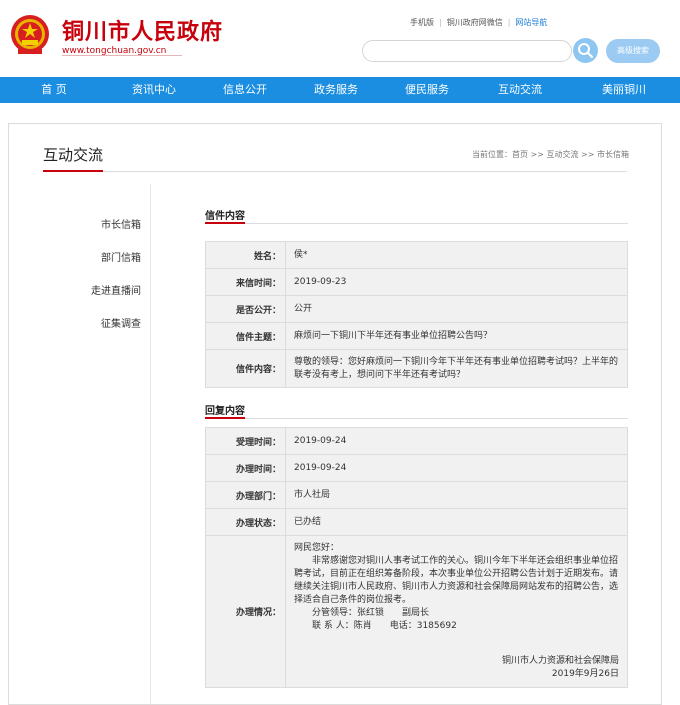 This screenshot has height=705, width=680. Describe the element at coordinates (560, 661) in the screenshot. I see `reply-signature: 铜川市人力资源和社会保障局` at that location.